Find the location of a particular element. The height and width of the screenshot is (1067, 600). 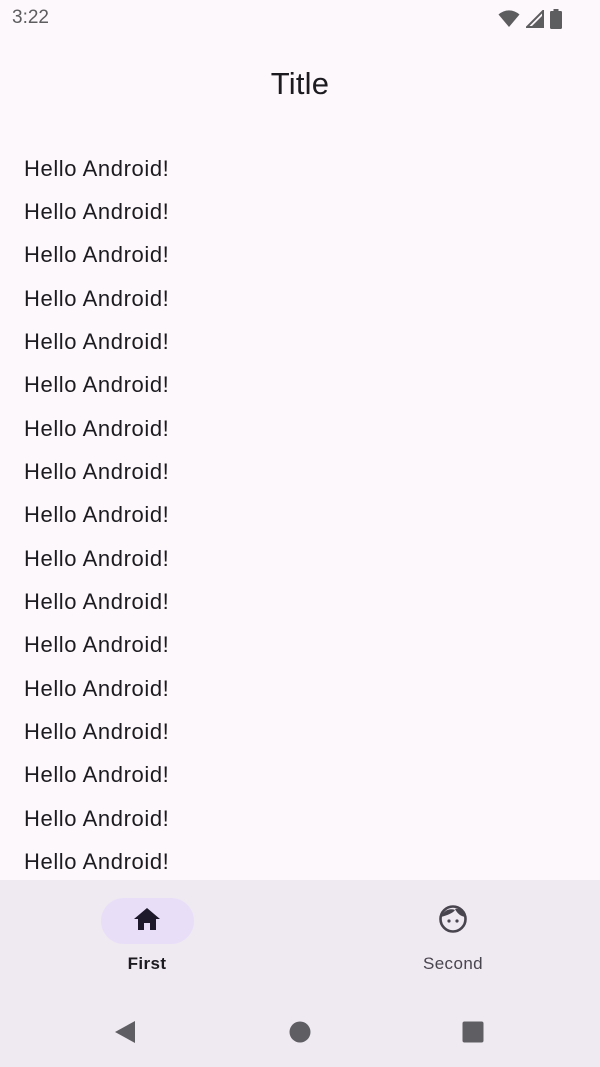

nav-label-first: First is located at coordinates (147, 963).